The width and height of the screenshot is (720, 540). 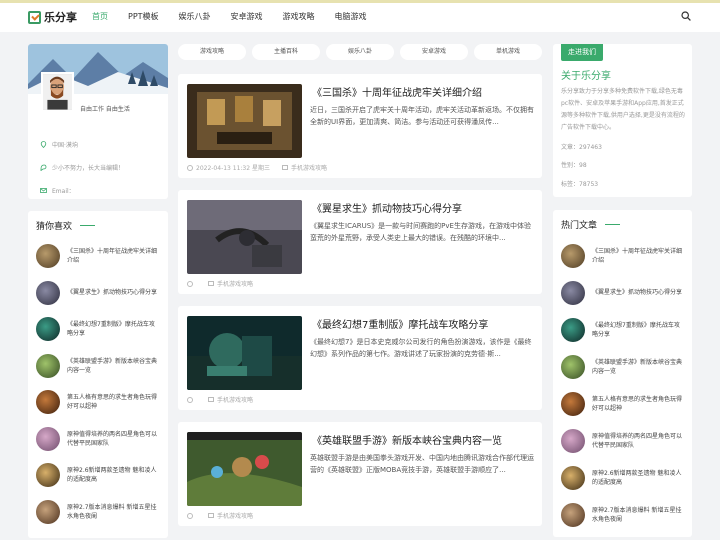 I want to click on hot-title: 热门文章, so click(x=622, y=224).